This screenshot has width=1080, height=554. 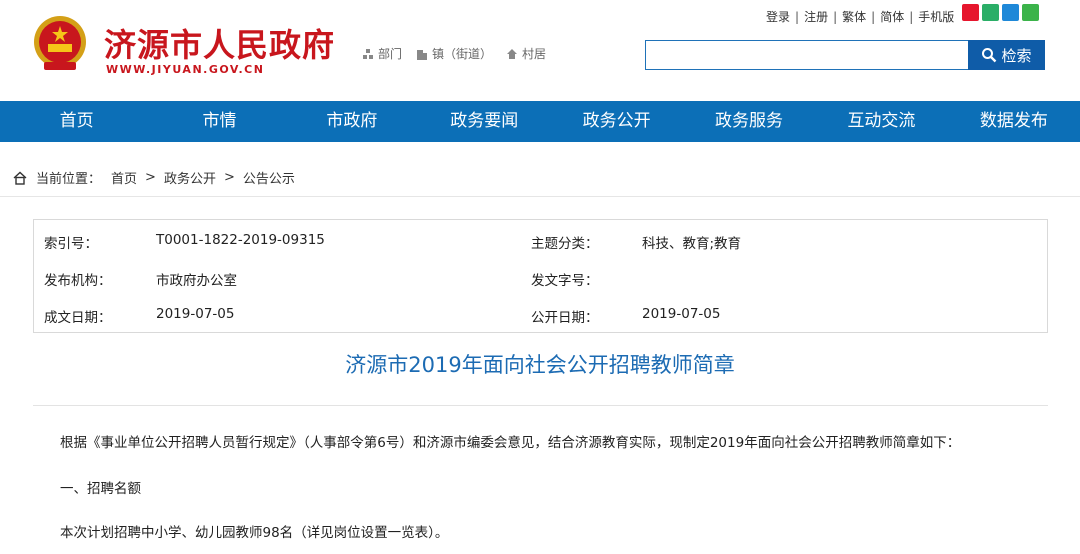 What do you see at coordinates (352, 121) in the screenshot?
I see `nav-item-government: 市政府` at bounding box center [352, 121].